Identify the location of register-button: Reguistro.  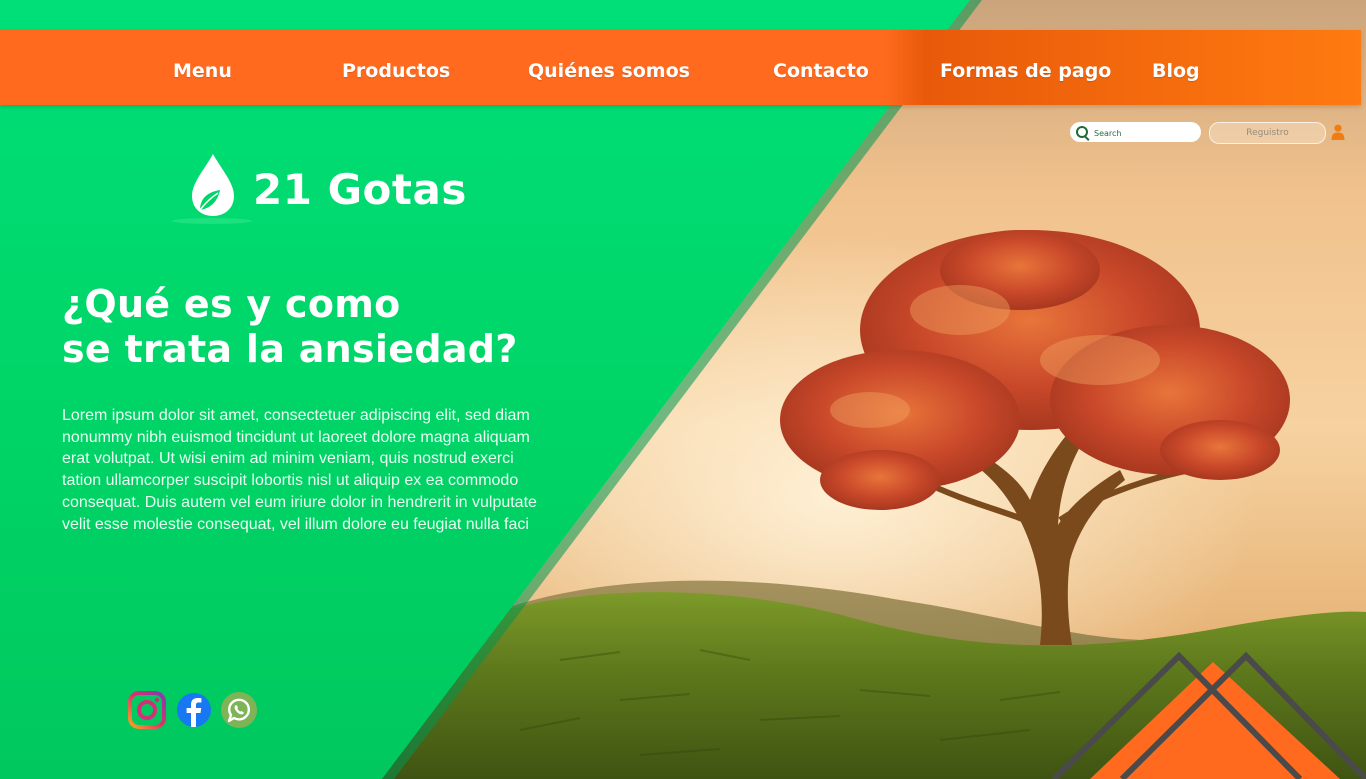
(1267, 133).